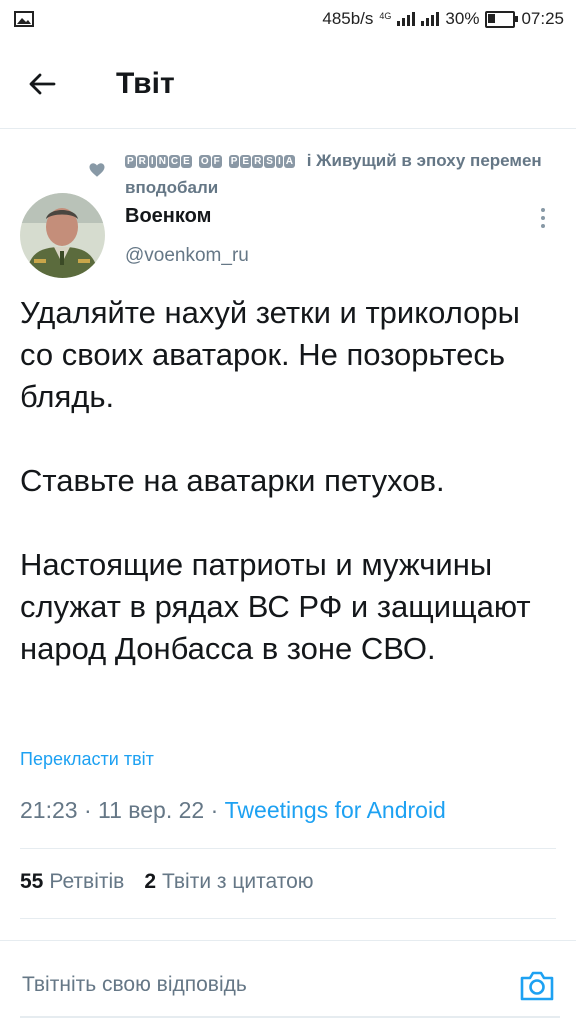  I want to click on avatar, so click(62, 235).